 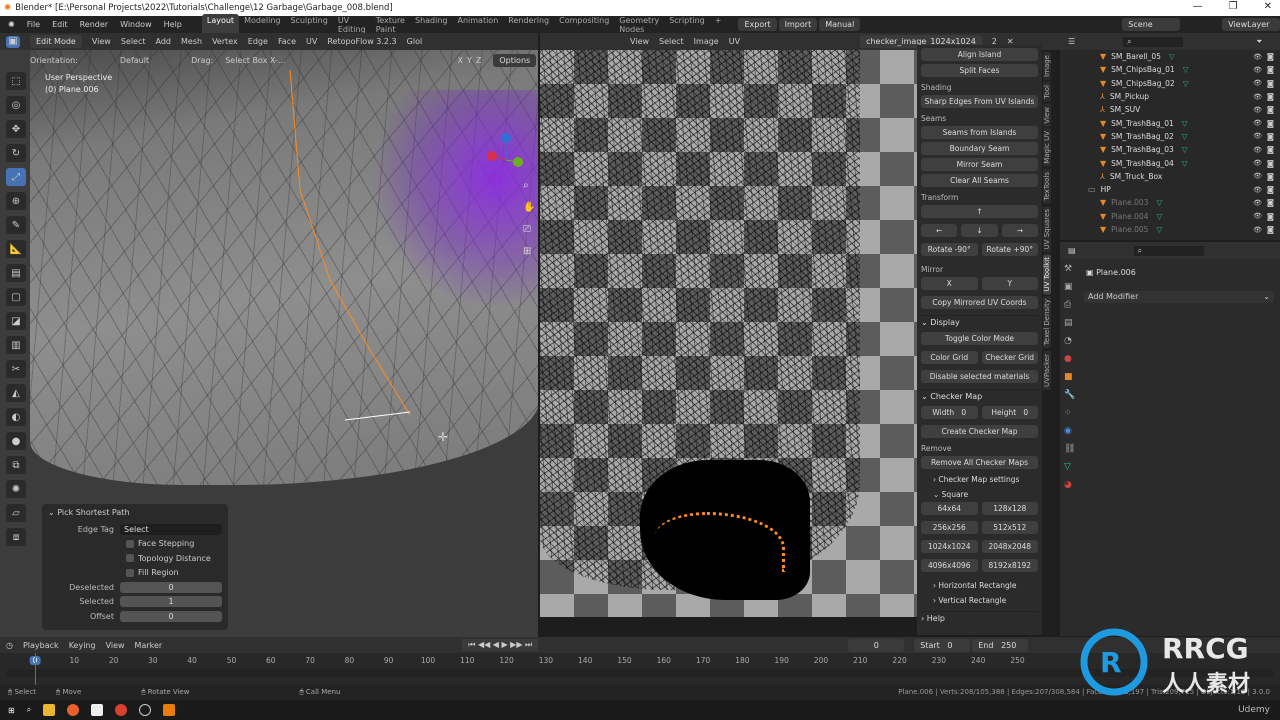 I want to click on manual-button: Manual, so click(x=840, y=24).